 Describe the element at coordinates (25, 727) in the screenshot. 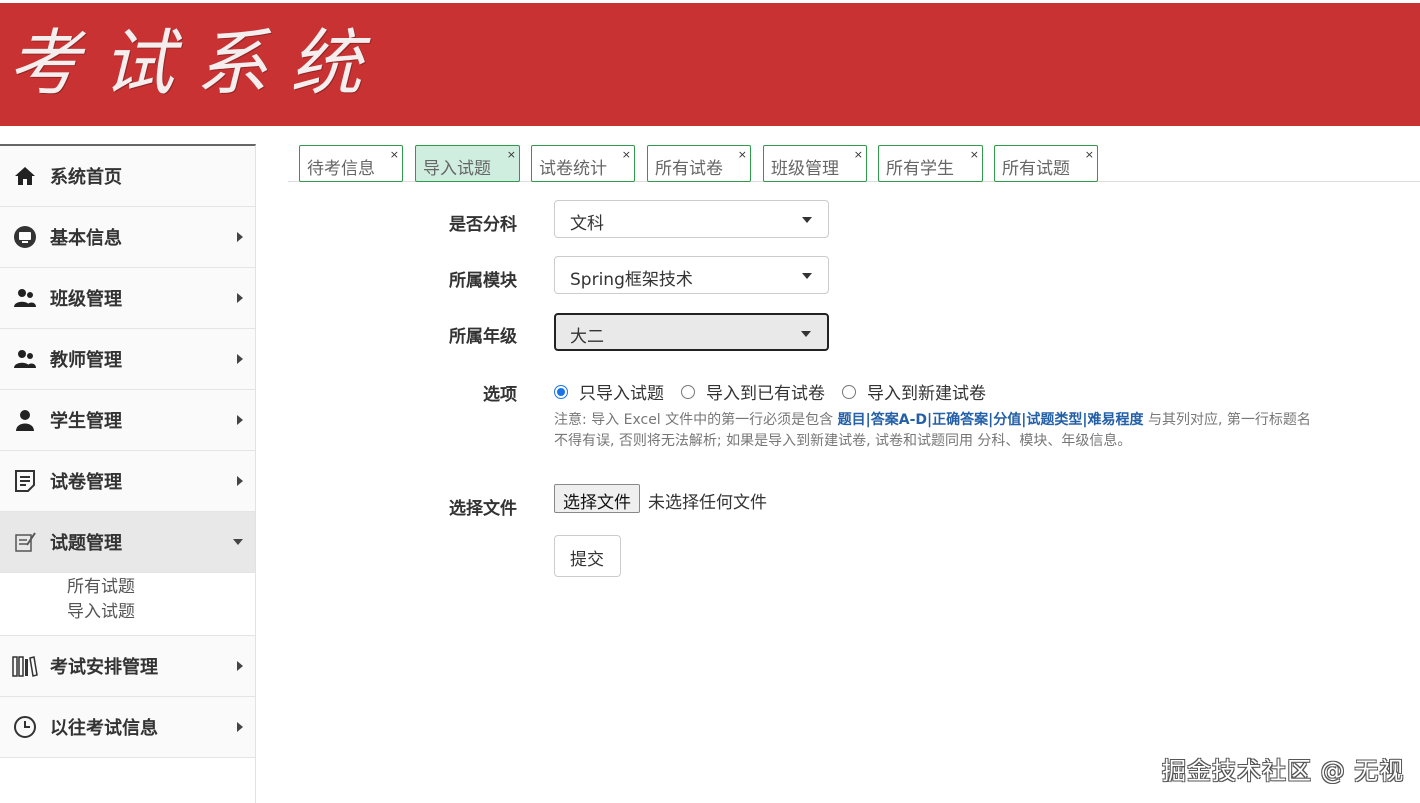

I see `clock-icon` at that location.